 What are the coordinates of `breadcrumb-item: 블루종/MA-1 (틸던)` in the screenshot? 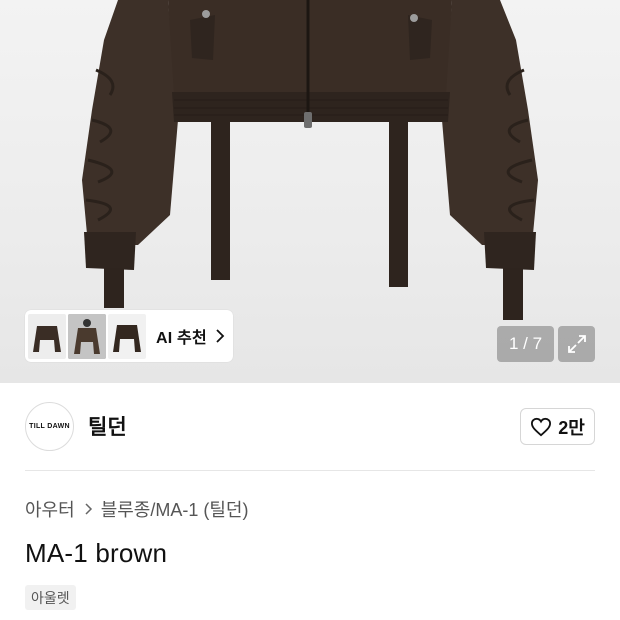 It's located at (175, 509).